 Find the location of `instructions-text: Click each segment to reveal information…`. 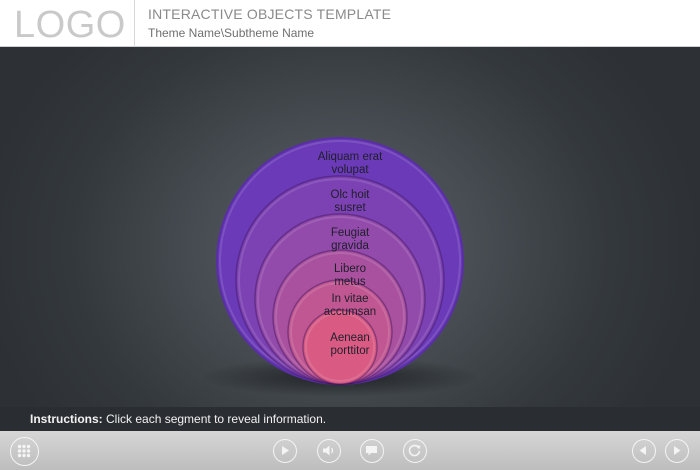

instructions-text: Click each segment to reveal information… is located at coordinates (216, 419).